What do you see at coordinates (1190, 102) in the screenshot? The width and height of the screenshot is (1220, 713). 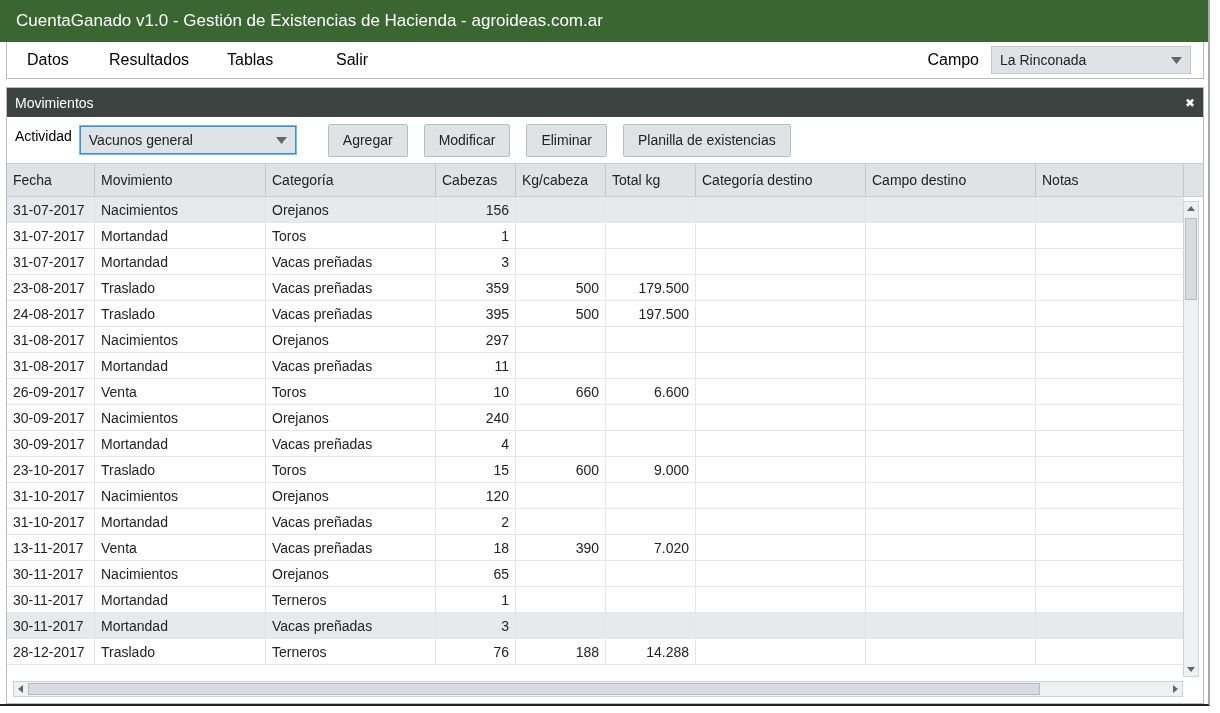 I see `close-button: ✖` at bounding box center [1190, 102].